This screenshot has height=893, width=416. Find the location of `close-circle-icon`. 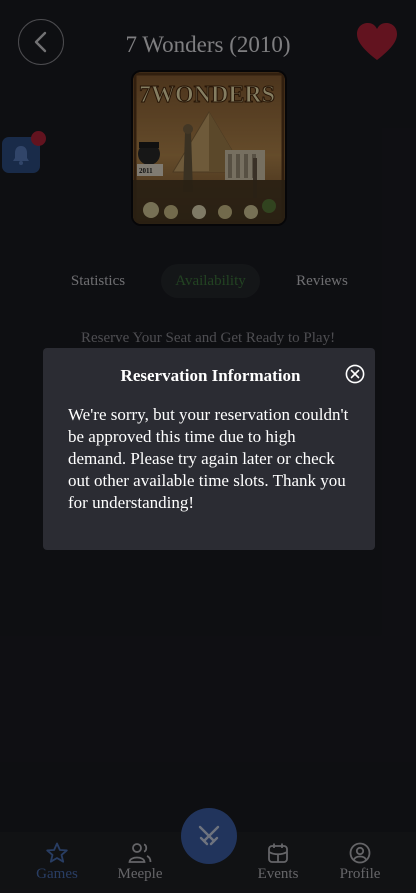

close-circle-icon is located at coordinates (355, 374).